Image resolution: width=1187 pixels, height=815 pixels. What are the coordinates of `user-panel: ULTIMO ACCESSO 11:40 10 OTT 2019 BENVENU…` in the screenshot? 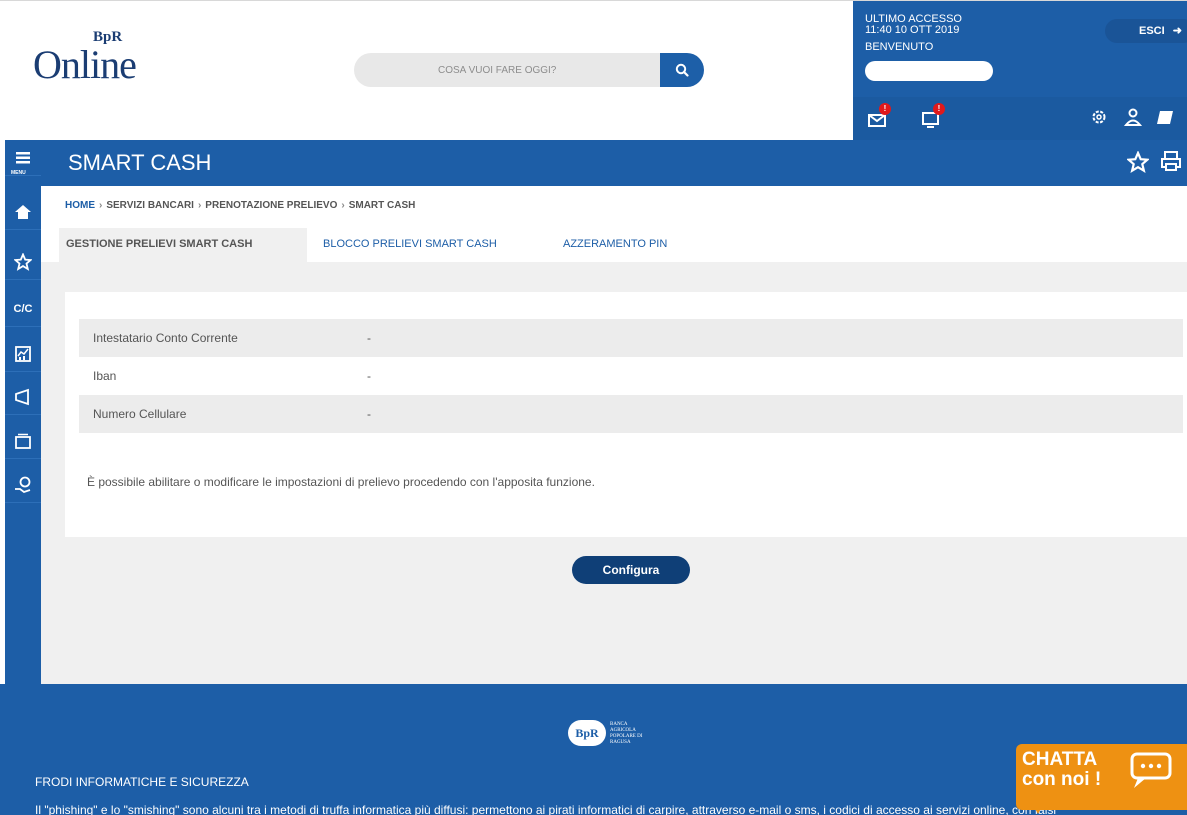 It's located at (1020, 71).